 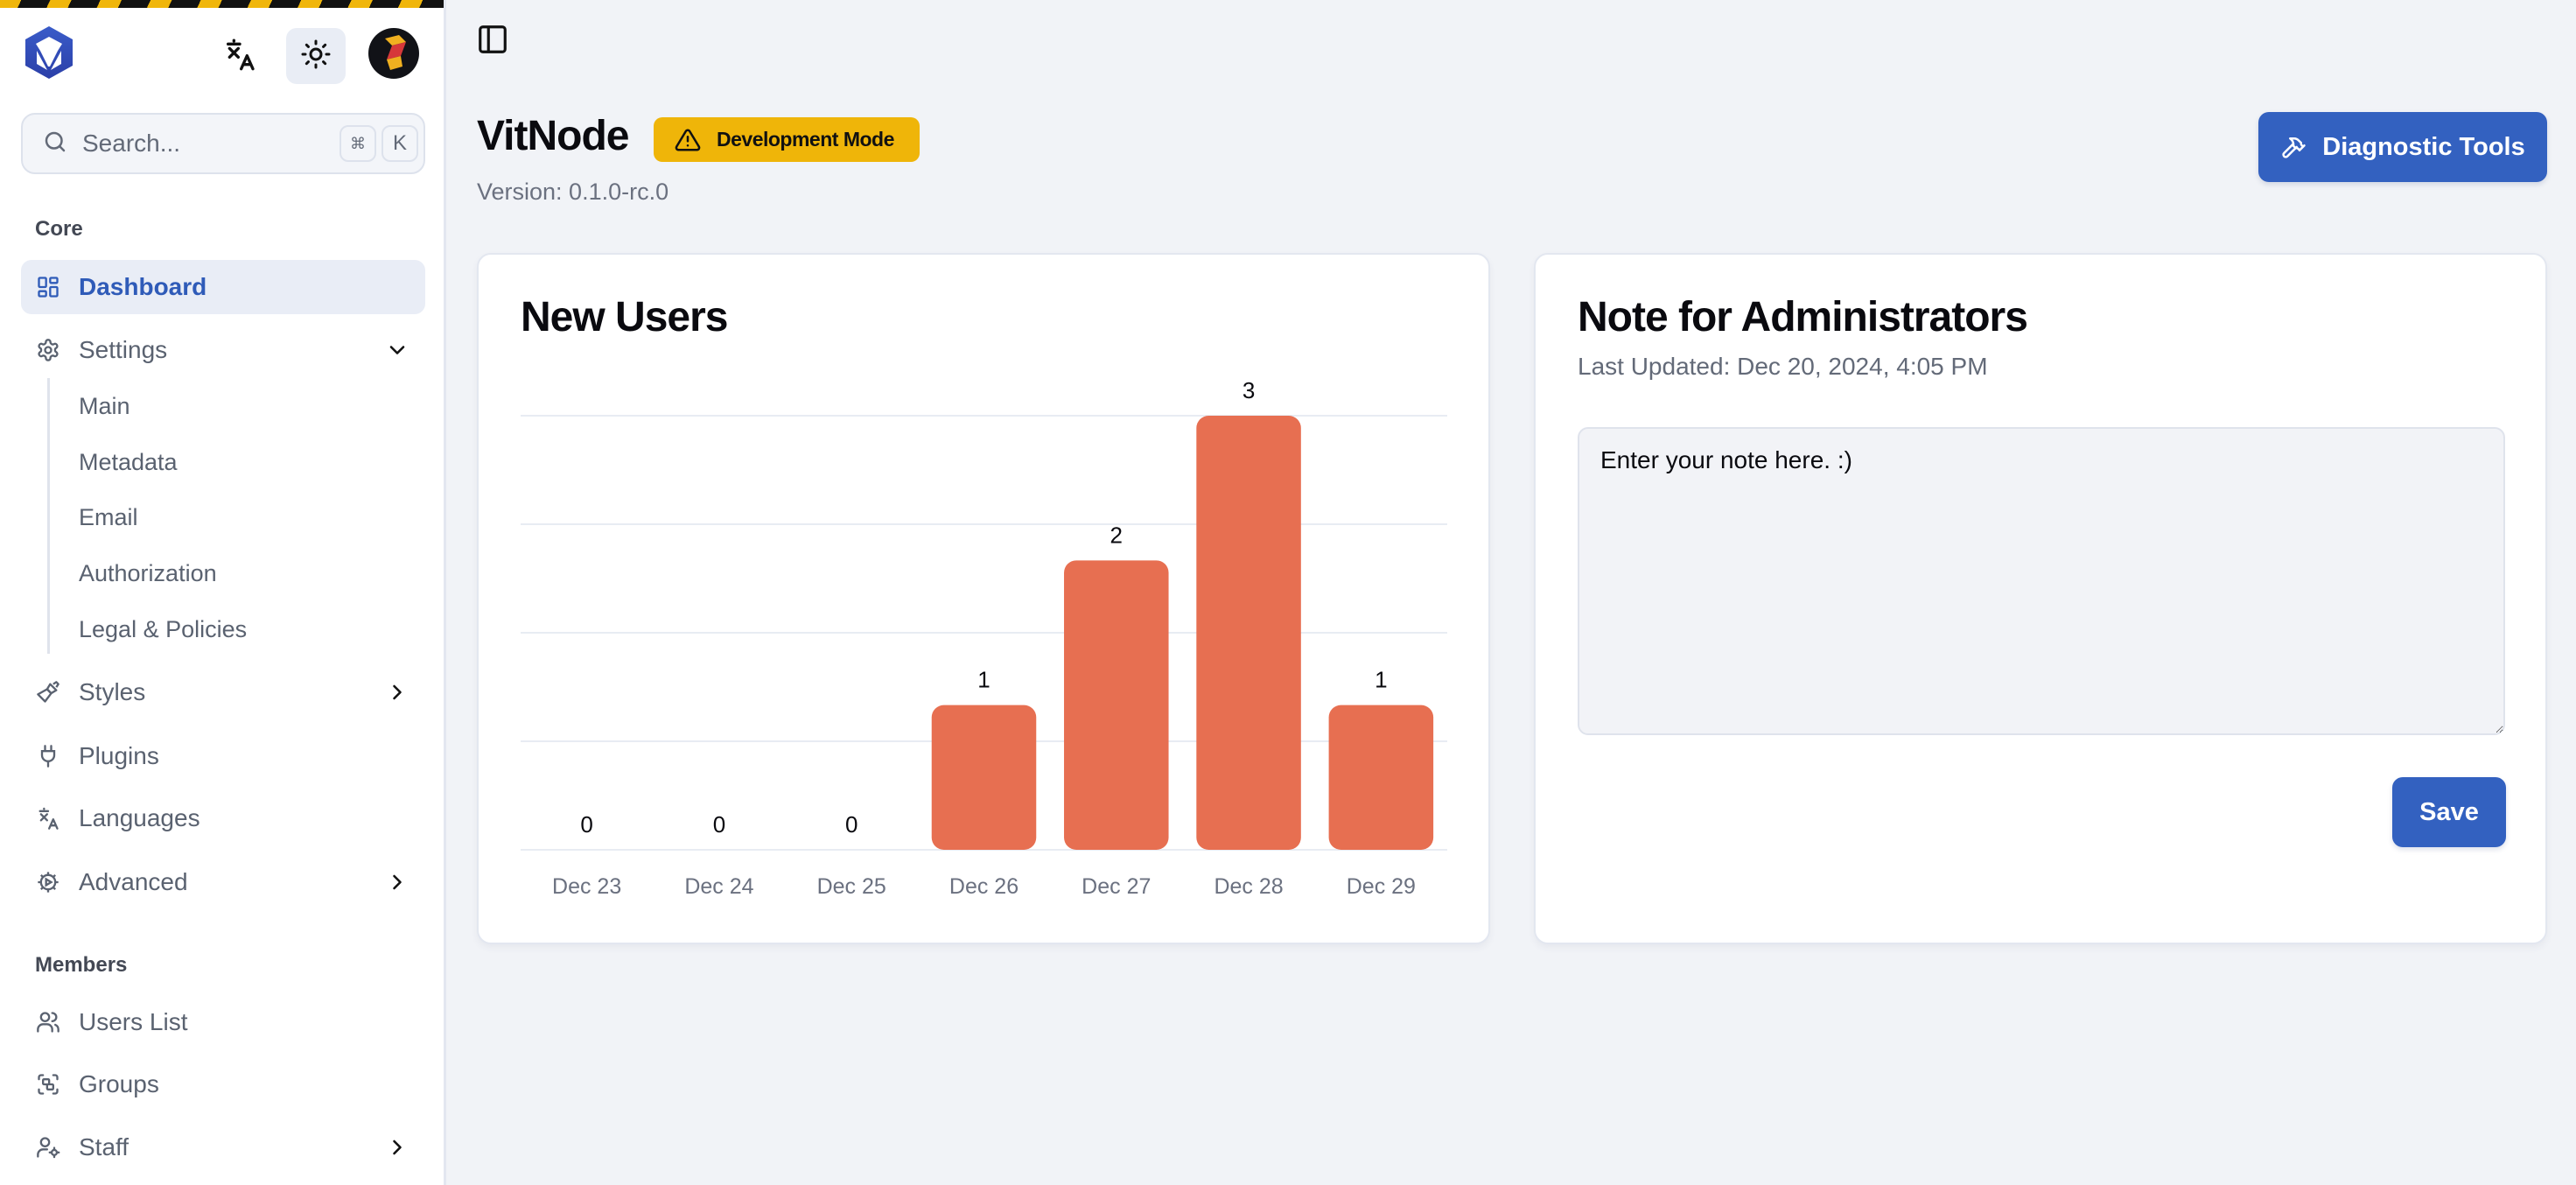 I want to click on users-icon, so click(x=48, y=1022).